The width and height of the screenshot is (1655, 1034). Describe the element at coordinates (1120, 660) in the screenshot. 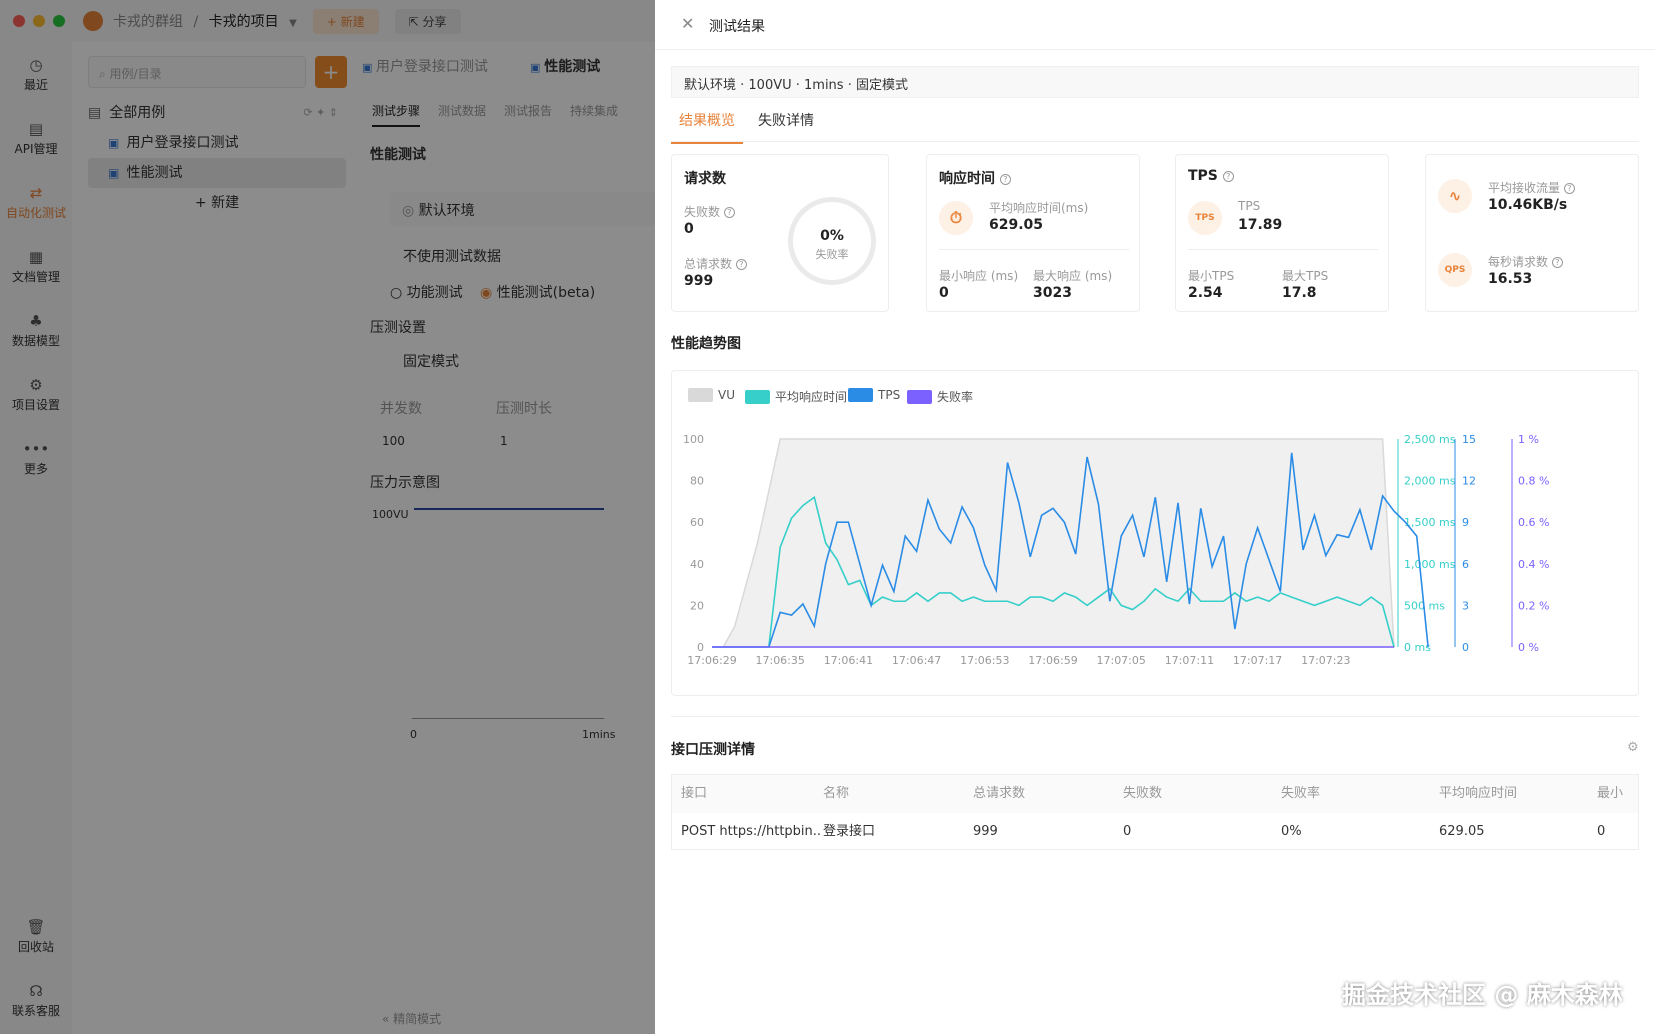

I see `x-tick-label: 17:07:05` at that location.